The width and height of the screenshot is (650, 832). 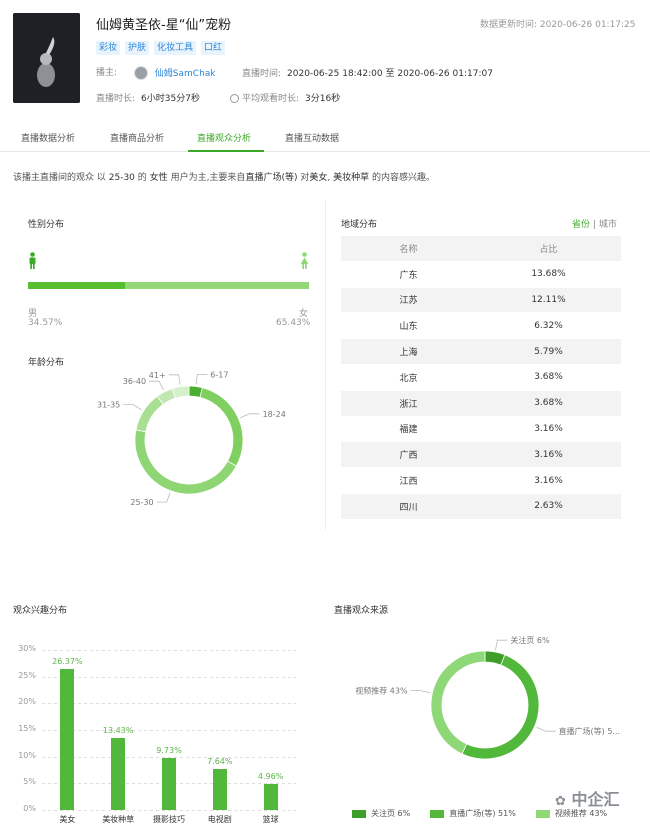 I want to click on x-tick-label: 篮球, so click(x=270, y=819).